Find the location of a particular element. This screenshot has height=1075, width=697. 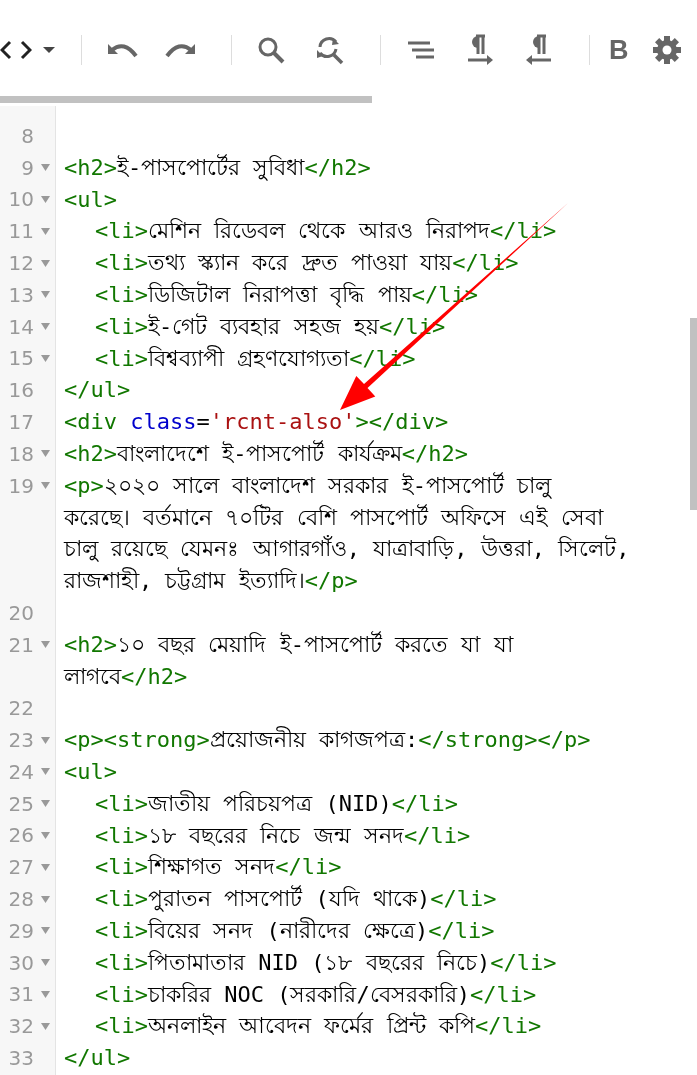

code-text: প্রয়োজনীয় কাগজপত্র: is located at coordinates (314, 740).